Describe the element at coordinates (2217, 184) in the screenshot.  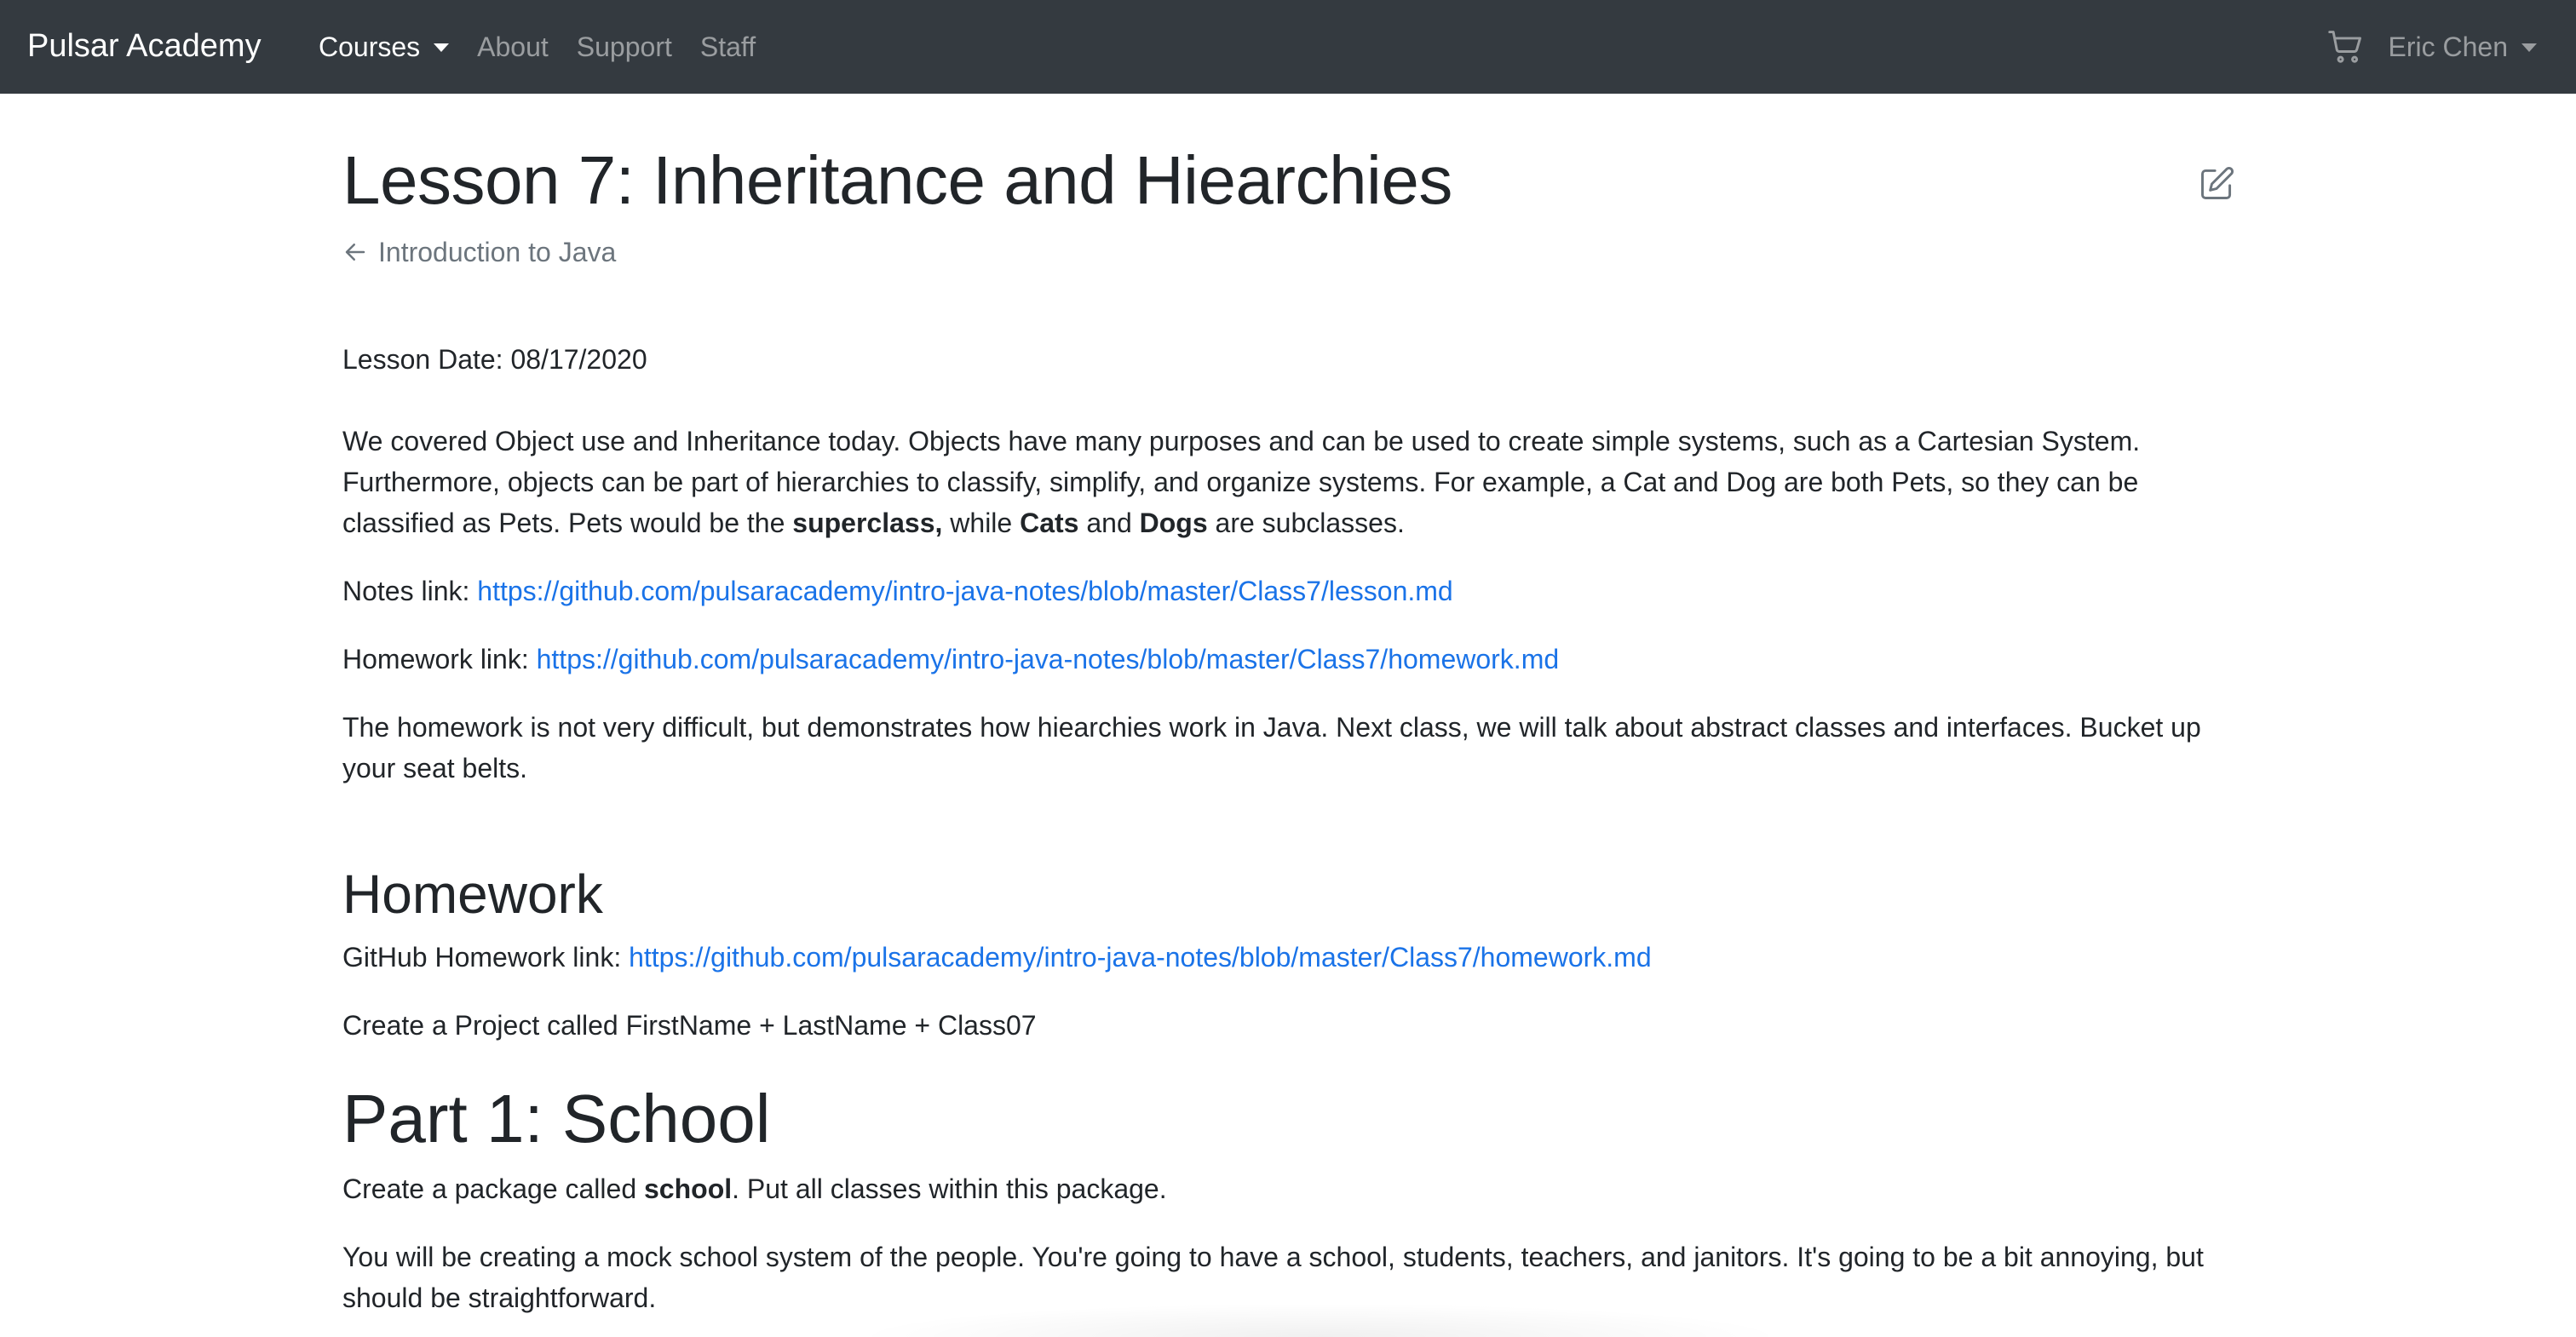
I see `edit-pencil-icon` at that location.